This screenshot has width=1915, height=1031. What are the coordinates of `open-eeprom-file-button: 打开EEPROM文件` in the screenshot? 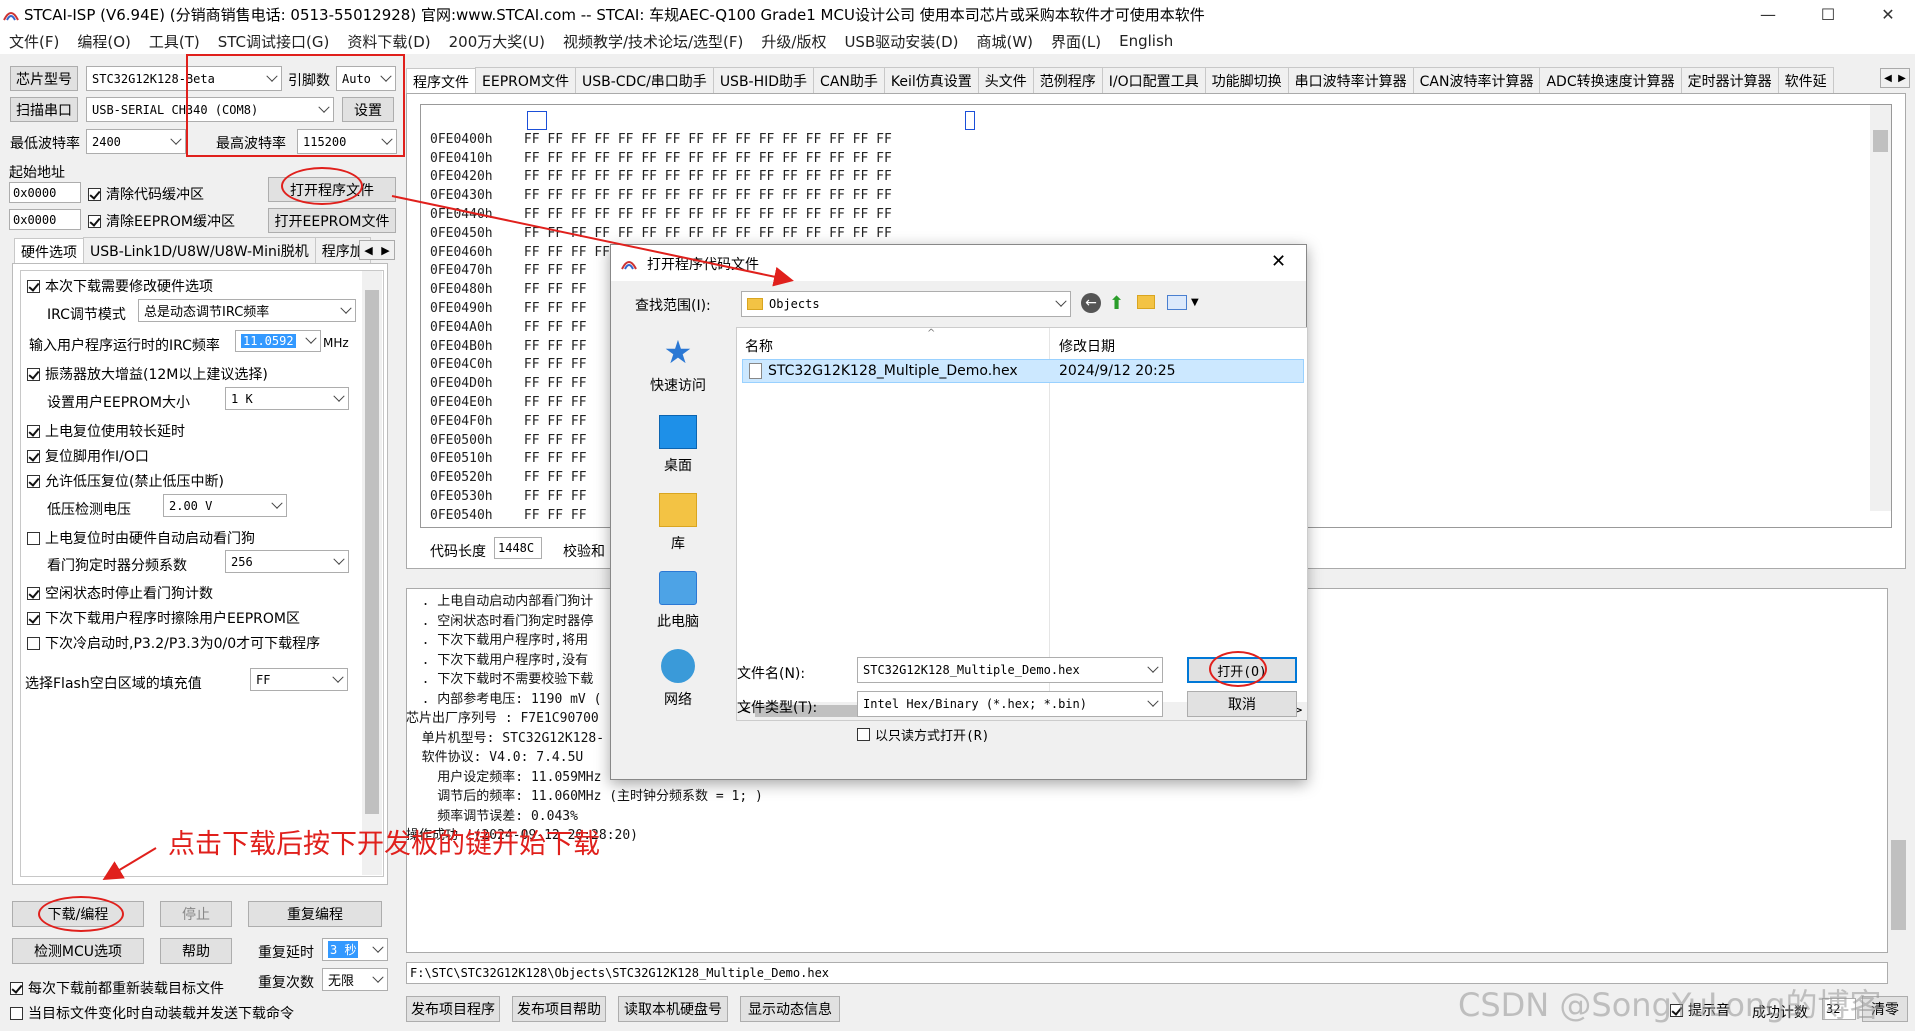 It's located at (332, 220).